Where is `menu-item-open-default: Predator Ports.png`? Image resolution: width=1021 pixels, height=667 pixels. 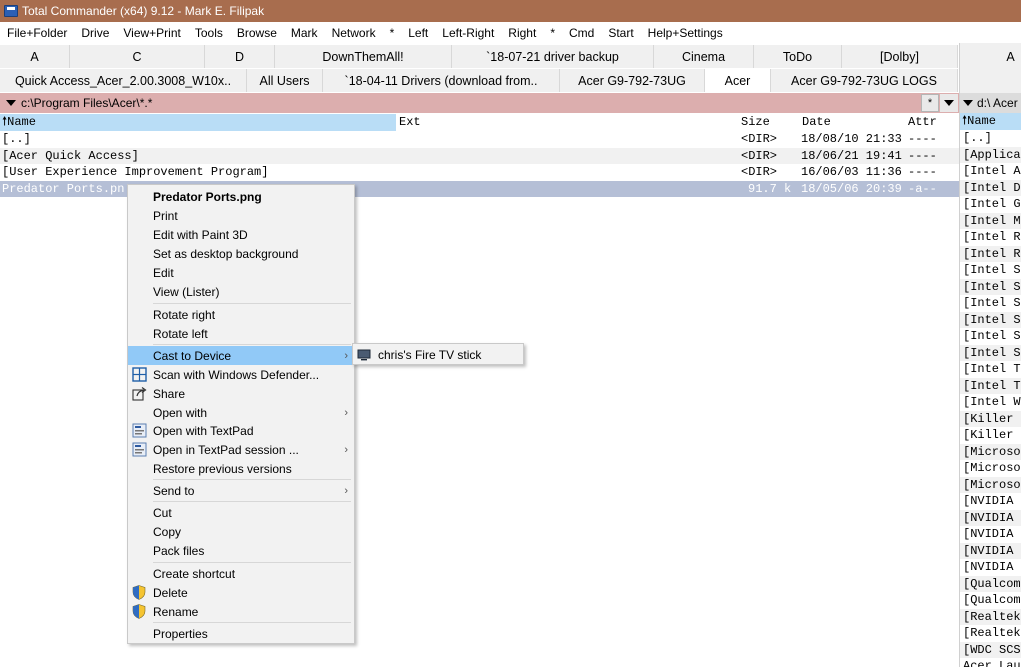
menu-item-open-default: Predator Ports.png is located at coordinates (241, 196).